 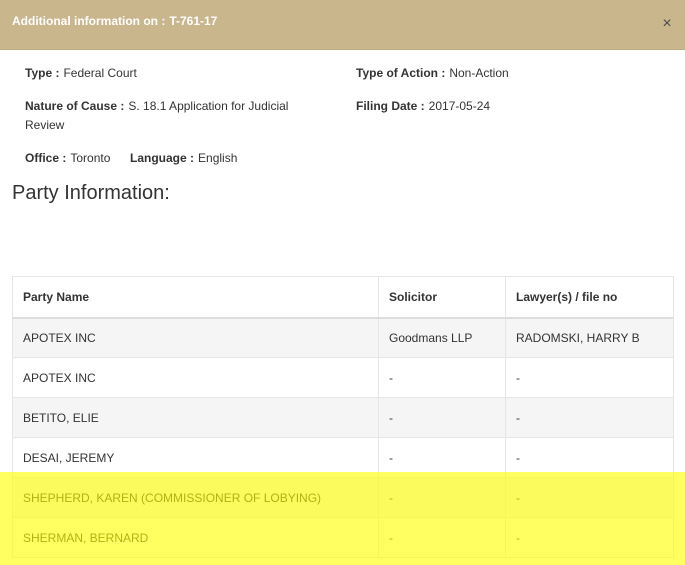 I want to click on dialog-header: Additional information on : T-761-17 ×, so click(x=342, y=25).